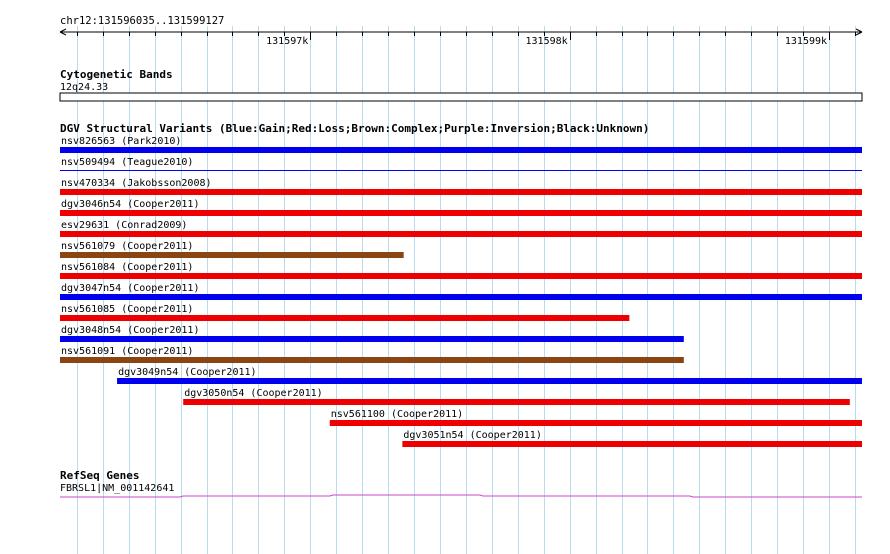 The width and height of the screenshot is (890, 554). I want to click on dgv-feature-label: esv29631 (Conrad2009), so click(124, 225).